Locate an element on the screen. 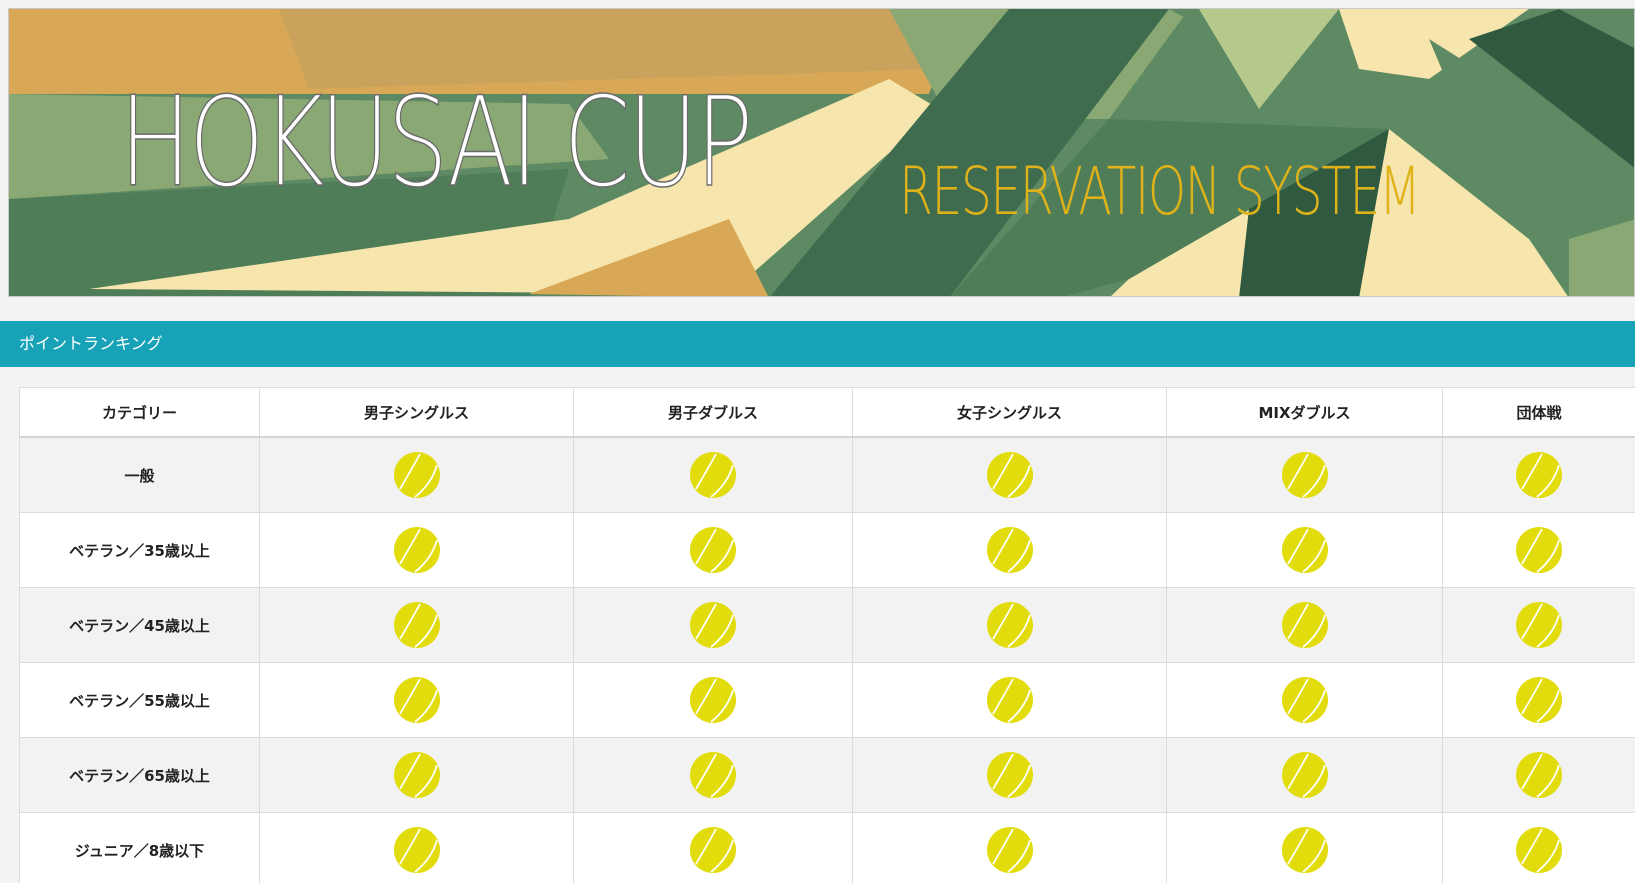  column-header: 男子ダブルス is located at coordinates (713, 412).